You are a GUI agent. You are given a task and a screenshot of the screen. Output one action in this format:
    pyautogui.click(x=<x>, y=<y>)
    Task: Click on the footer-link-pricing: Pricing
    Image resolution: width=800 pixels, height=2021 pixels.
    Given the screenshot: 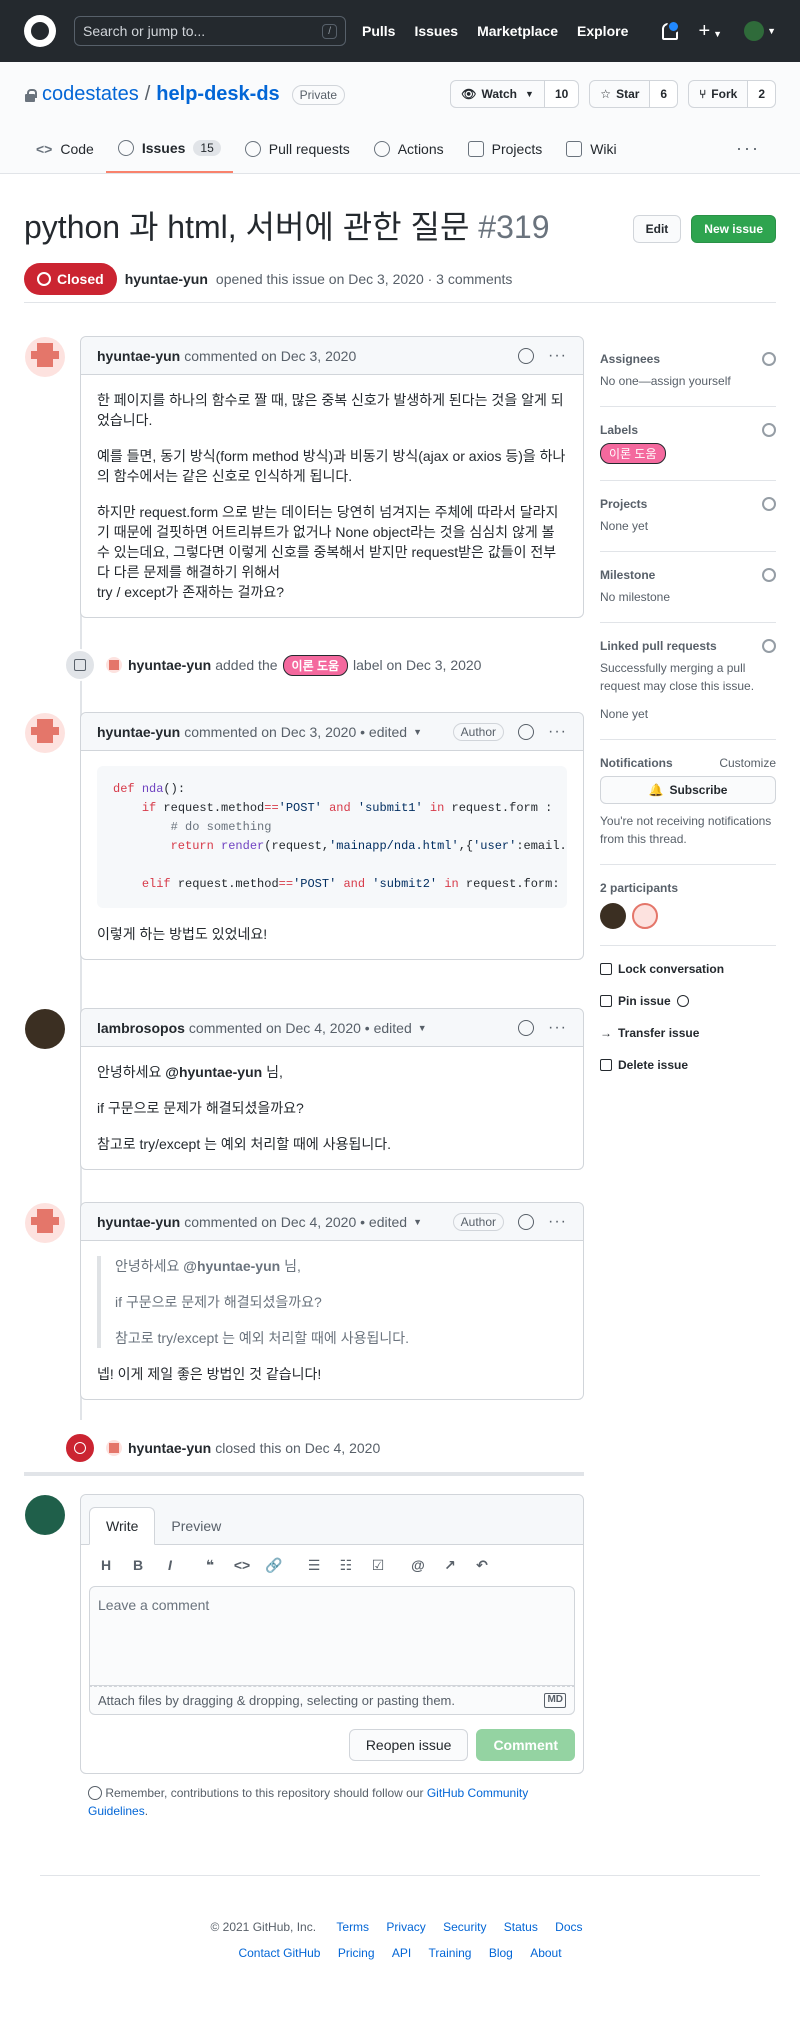 What is the action you would take?
    pyautogui.click(x=356, y=1953)
    